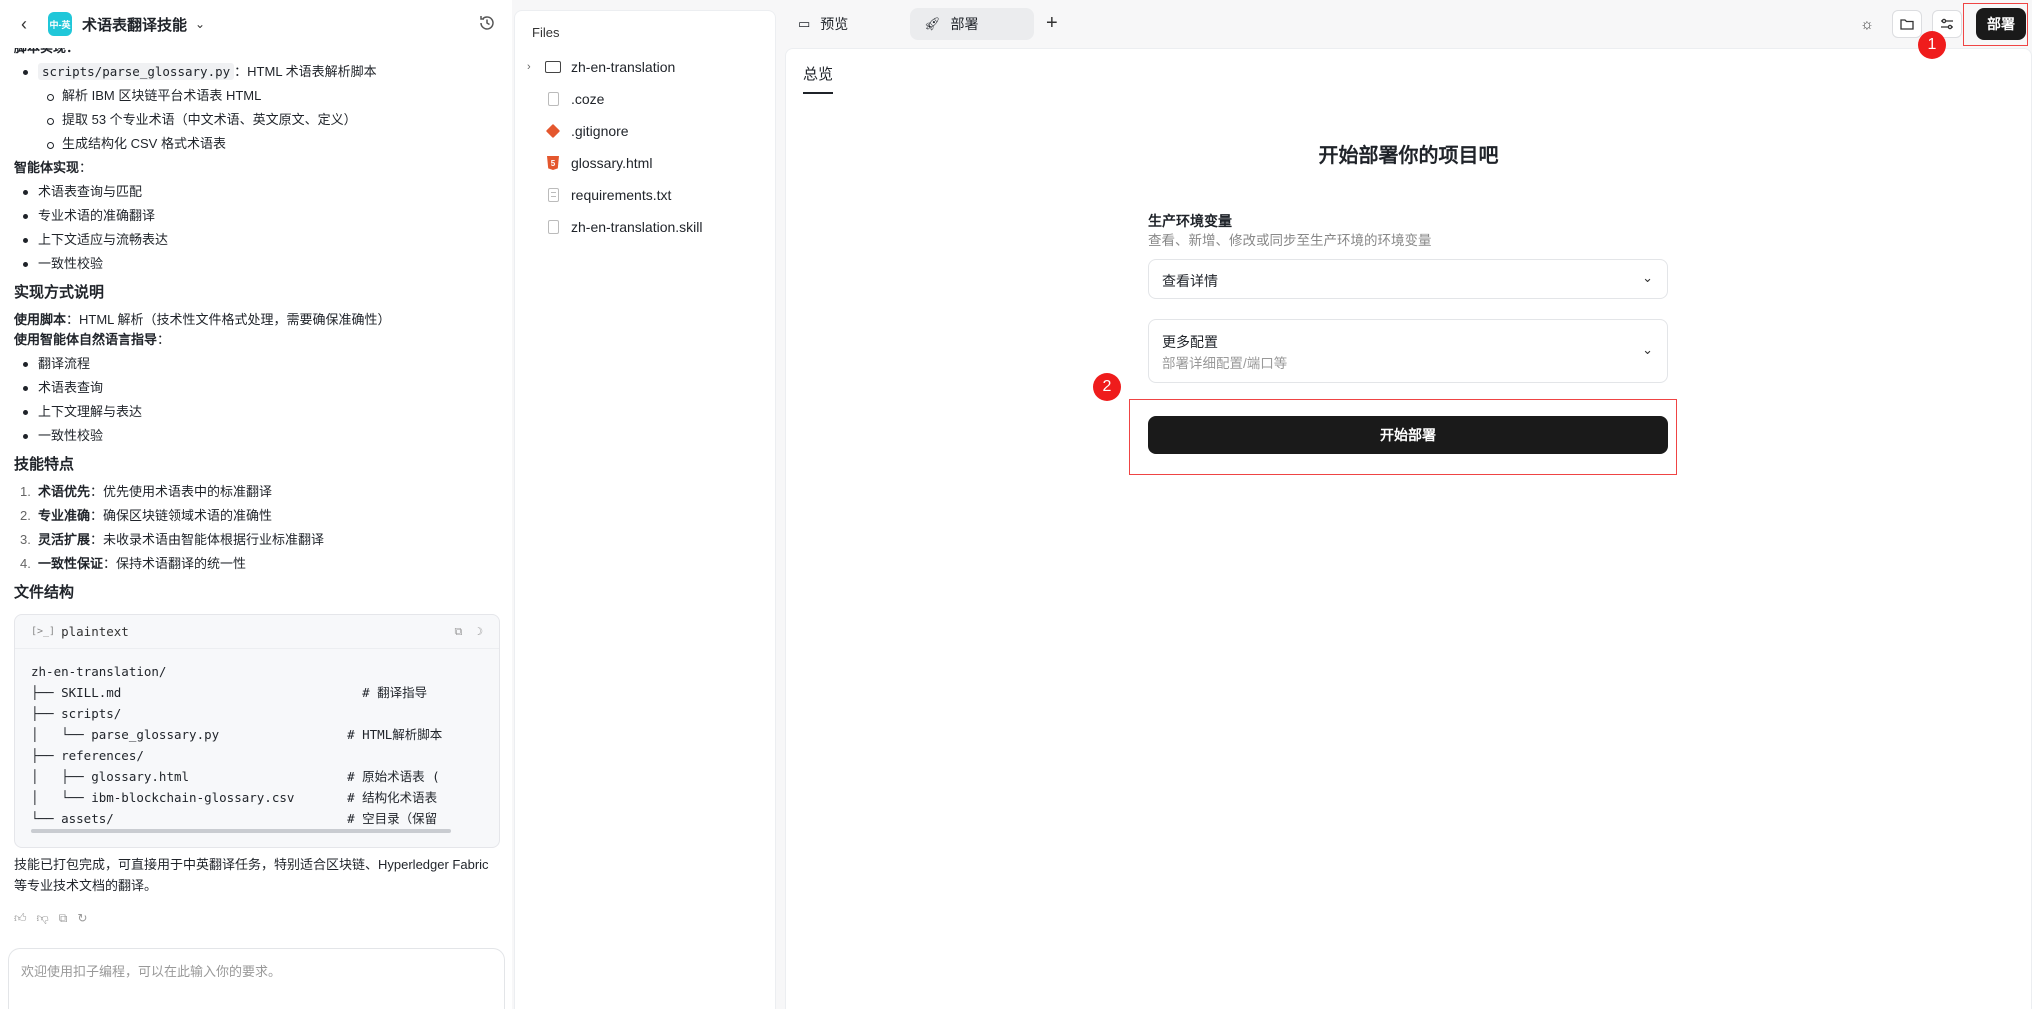  What do you see at coordinates (136, 71) in the screenshot?
I see `inline-code: scripts/parse_glossary.py` at bounding box center [136, 71].